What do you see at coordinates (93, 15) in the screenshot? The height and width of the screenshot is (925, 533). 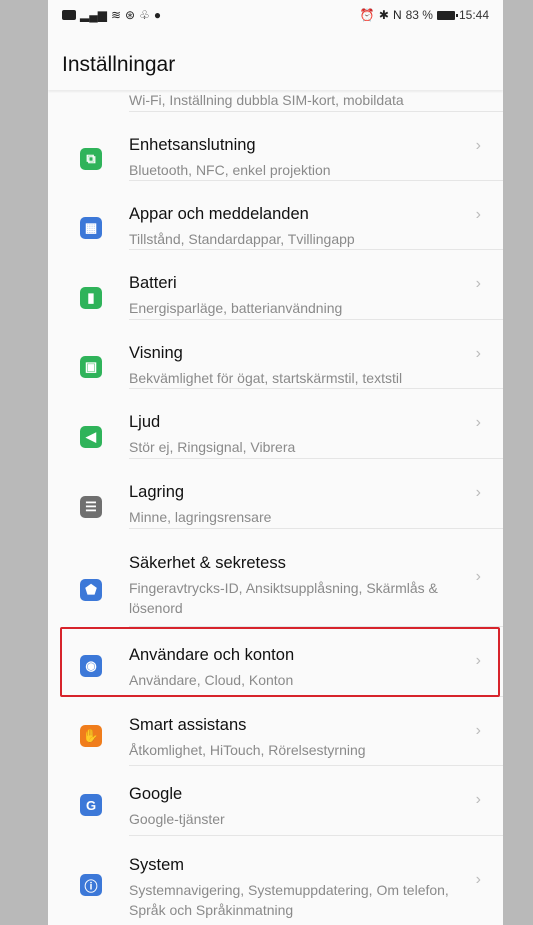 I see `signal-icon: ▂▄▆` at bounding box center [93, 15].